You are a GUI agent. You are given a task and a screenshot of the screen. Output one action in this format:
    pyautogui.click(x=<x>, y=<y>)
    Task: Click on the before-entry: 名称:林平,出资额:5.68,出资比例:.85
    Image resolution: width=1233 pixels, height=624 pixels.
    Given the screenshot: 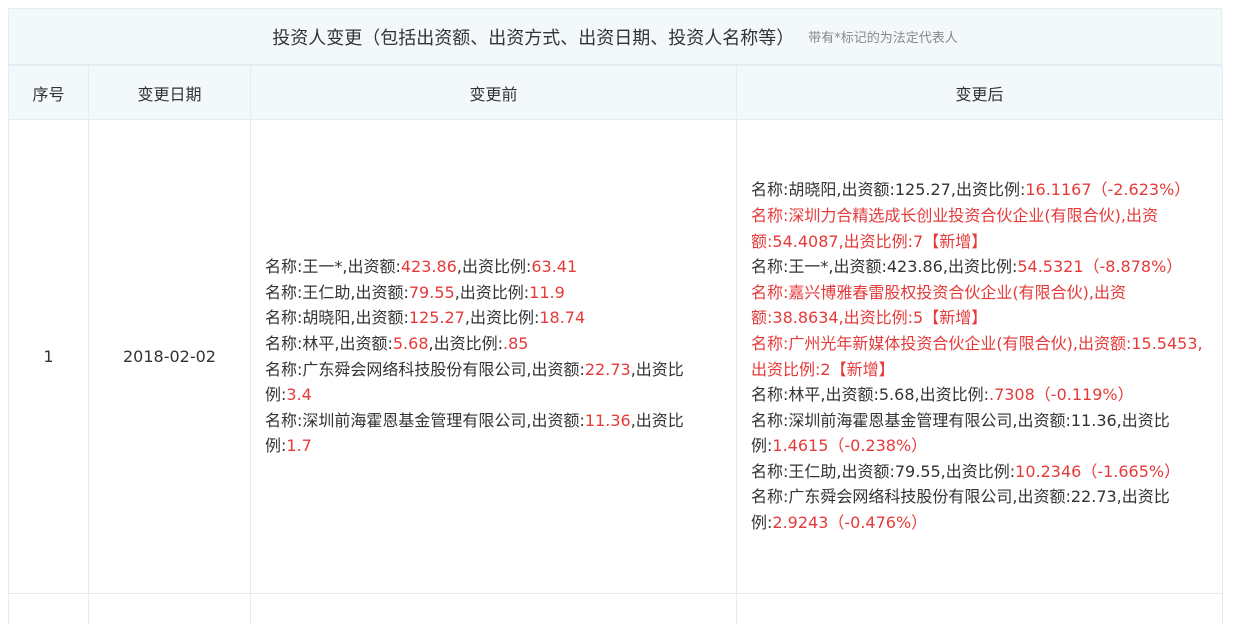 What is the action you would take?
    pyautogui.click(x=493, y=344)
    